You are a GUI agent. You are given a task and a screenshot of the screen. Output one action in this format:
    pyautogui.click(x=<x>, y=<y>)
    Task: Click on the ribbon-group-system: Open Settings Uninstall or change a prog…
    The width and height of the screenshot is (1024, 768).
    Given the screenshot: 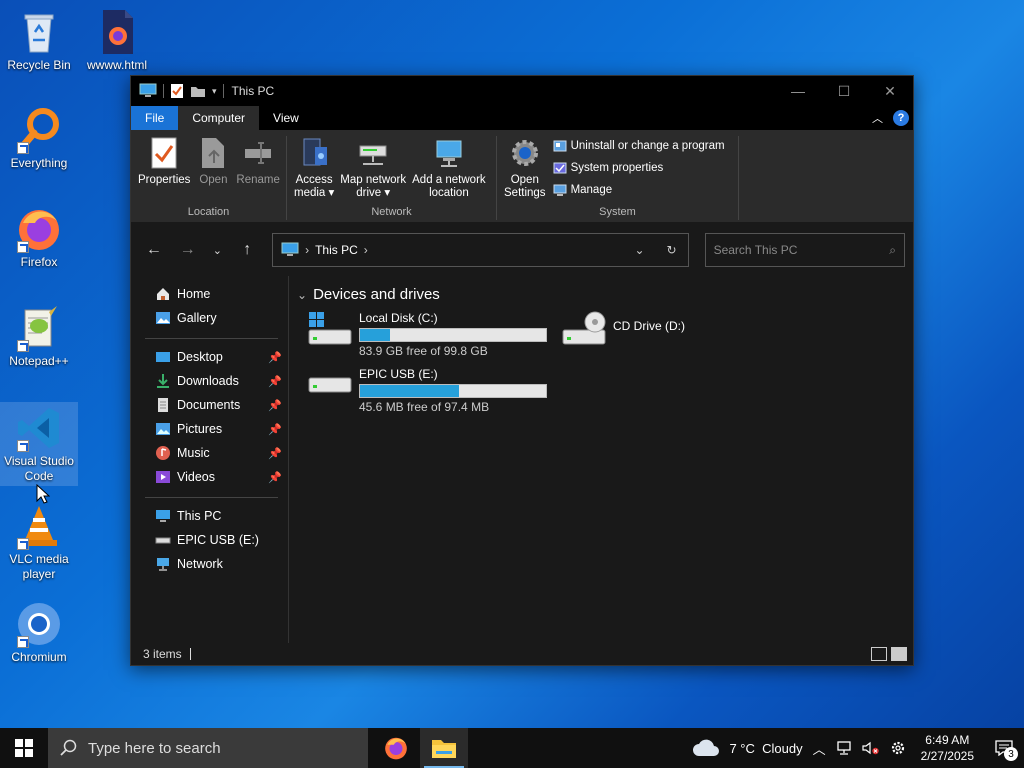 What is the action you would take?
    pyautogui.click(x=618, y=178)
    